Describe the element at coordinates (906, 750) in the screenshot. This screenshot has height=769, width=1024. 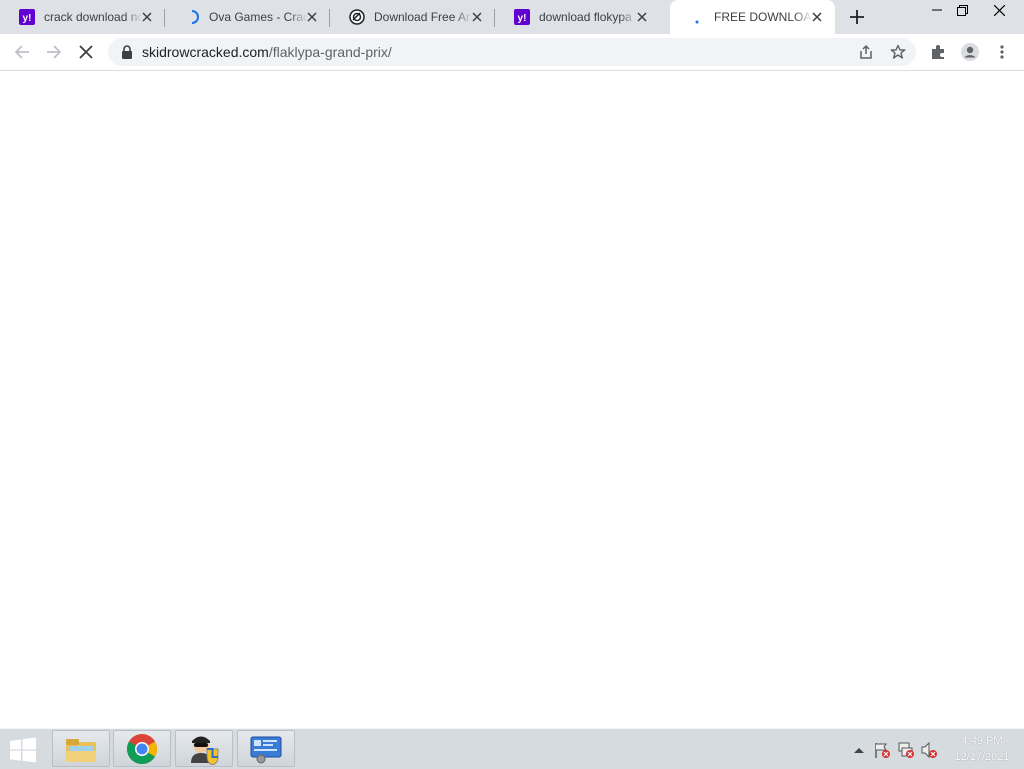
I see `network-icon` at that location.